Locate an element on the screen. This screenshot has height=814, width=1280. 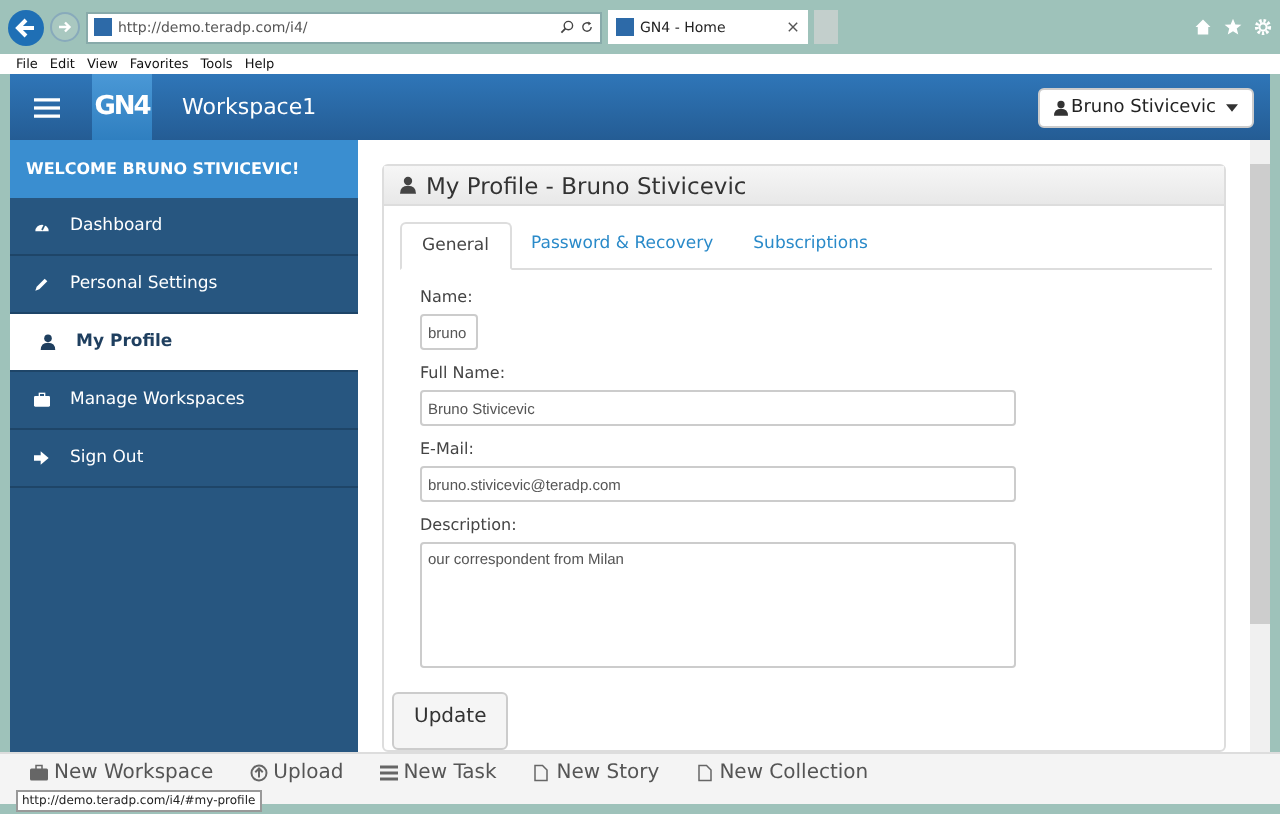
toolbar-button: Upload is located at coordinates (296, 773).